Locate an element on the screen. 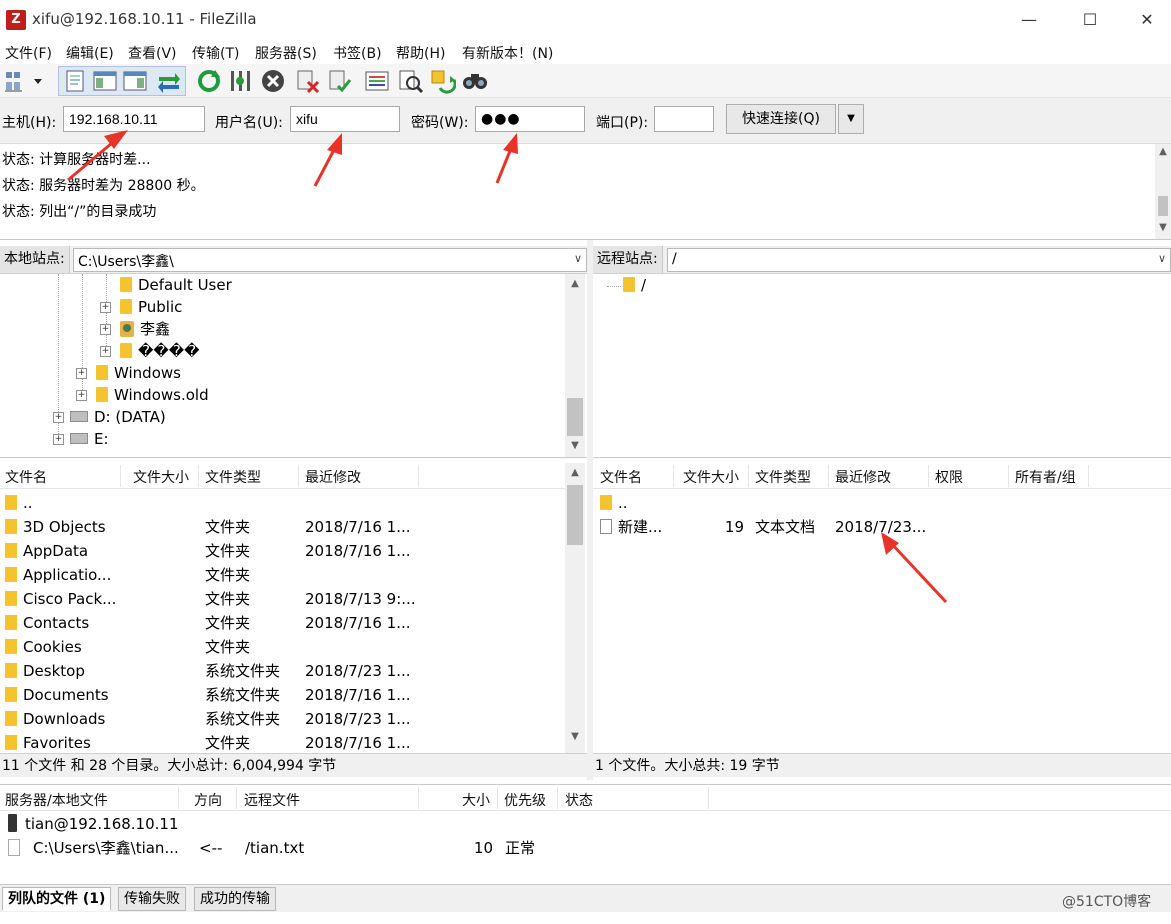 The image size is (1171, 924). toggle-remote-tree-icon is located at coordinates (135, 81).